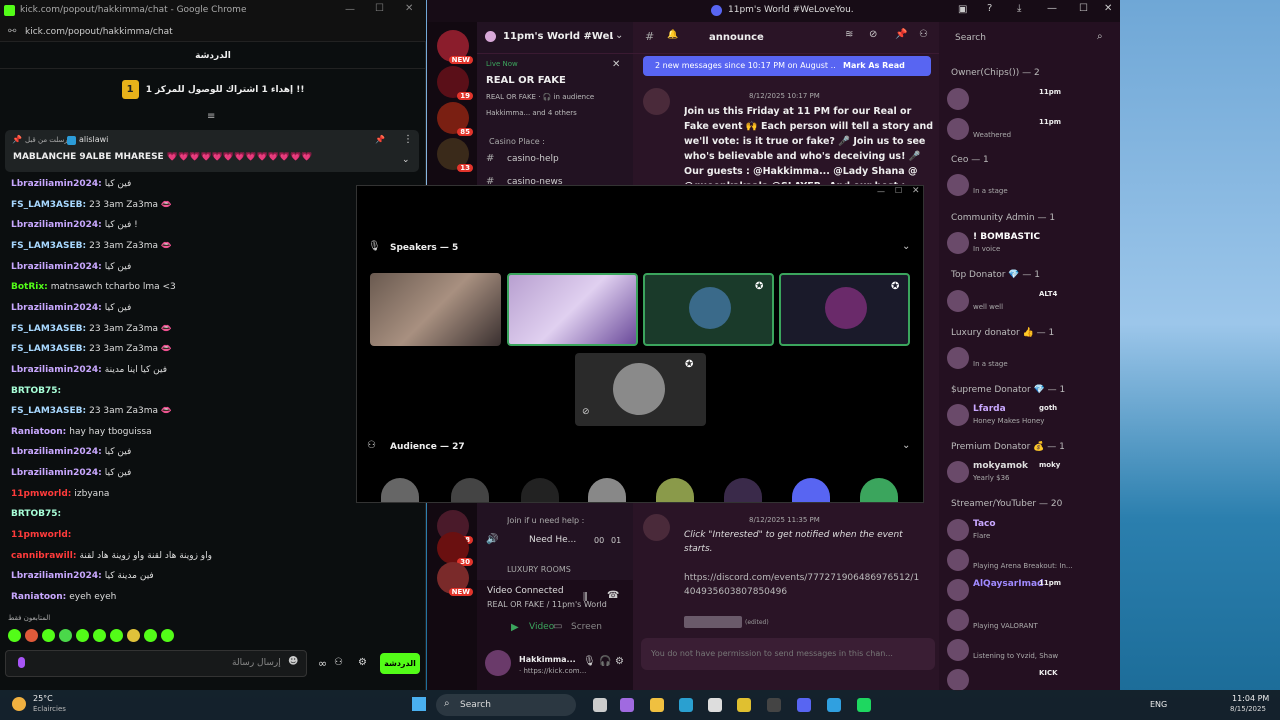 Image resolution: width=1280 pixels, height=720 pixels. What do you see at coordinates (916, 191) in the screenshot?
I see `close-icon: ✕` at bounding box center [916, 191].